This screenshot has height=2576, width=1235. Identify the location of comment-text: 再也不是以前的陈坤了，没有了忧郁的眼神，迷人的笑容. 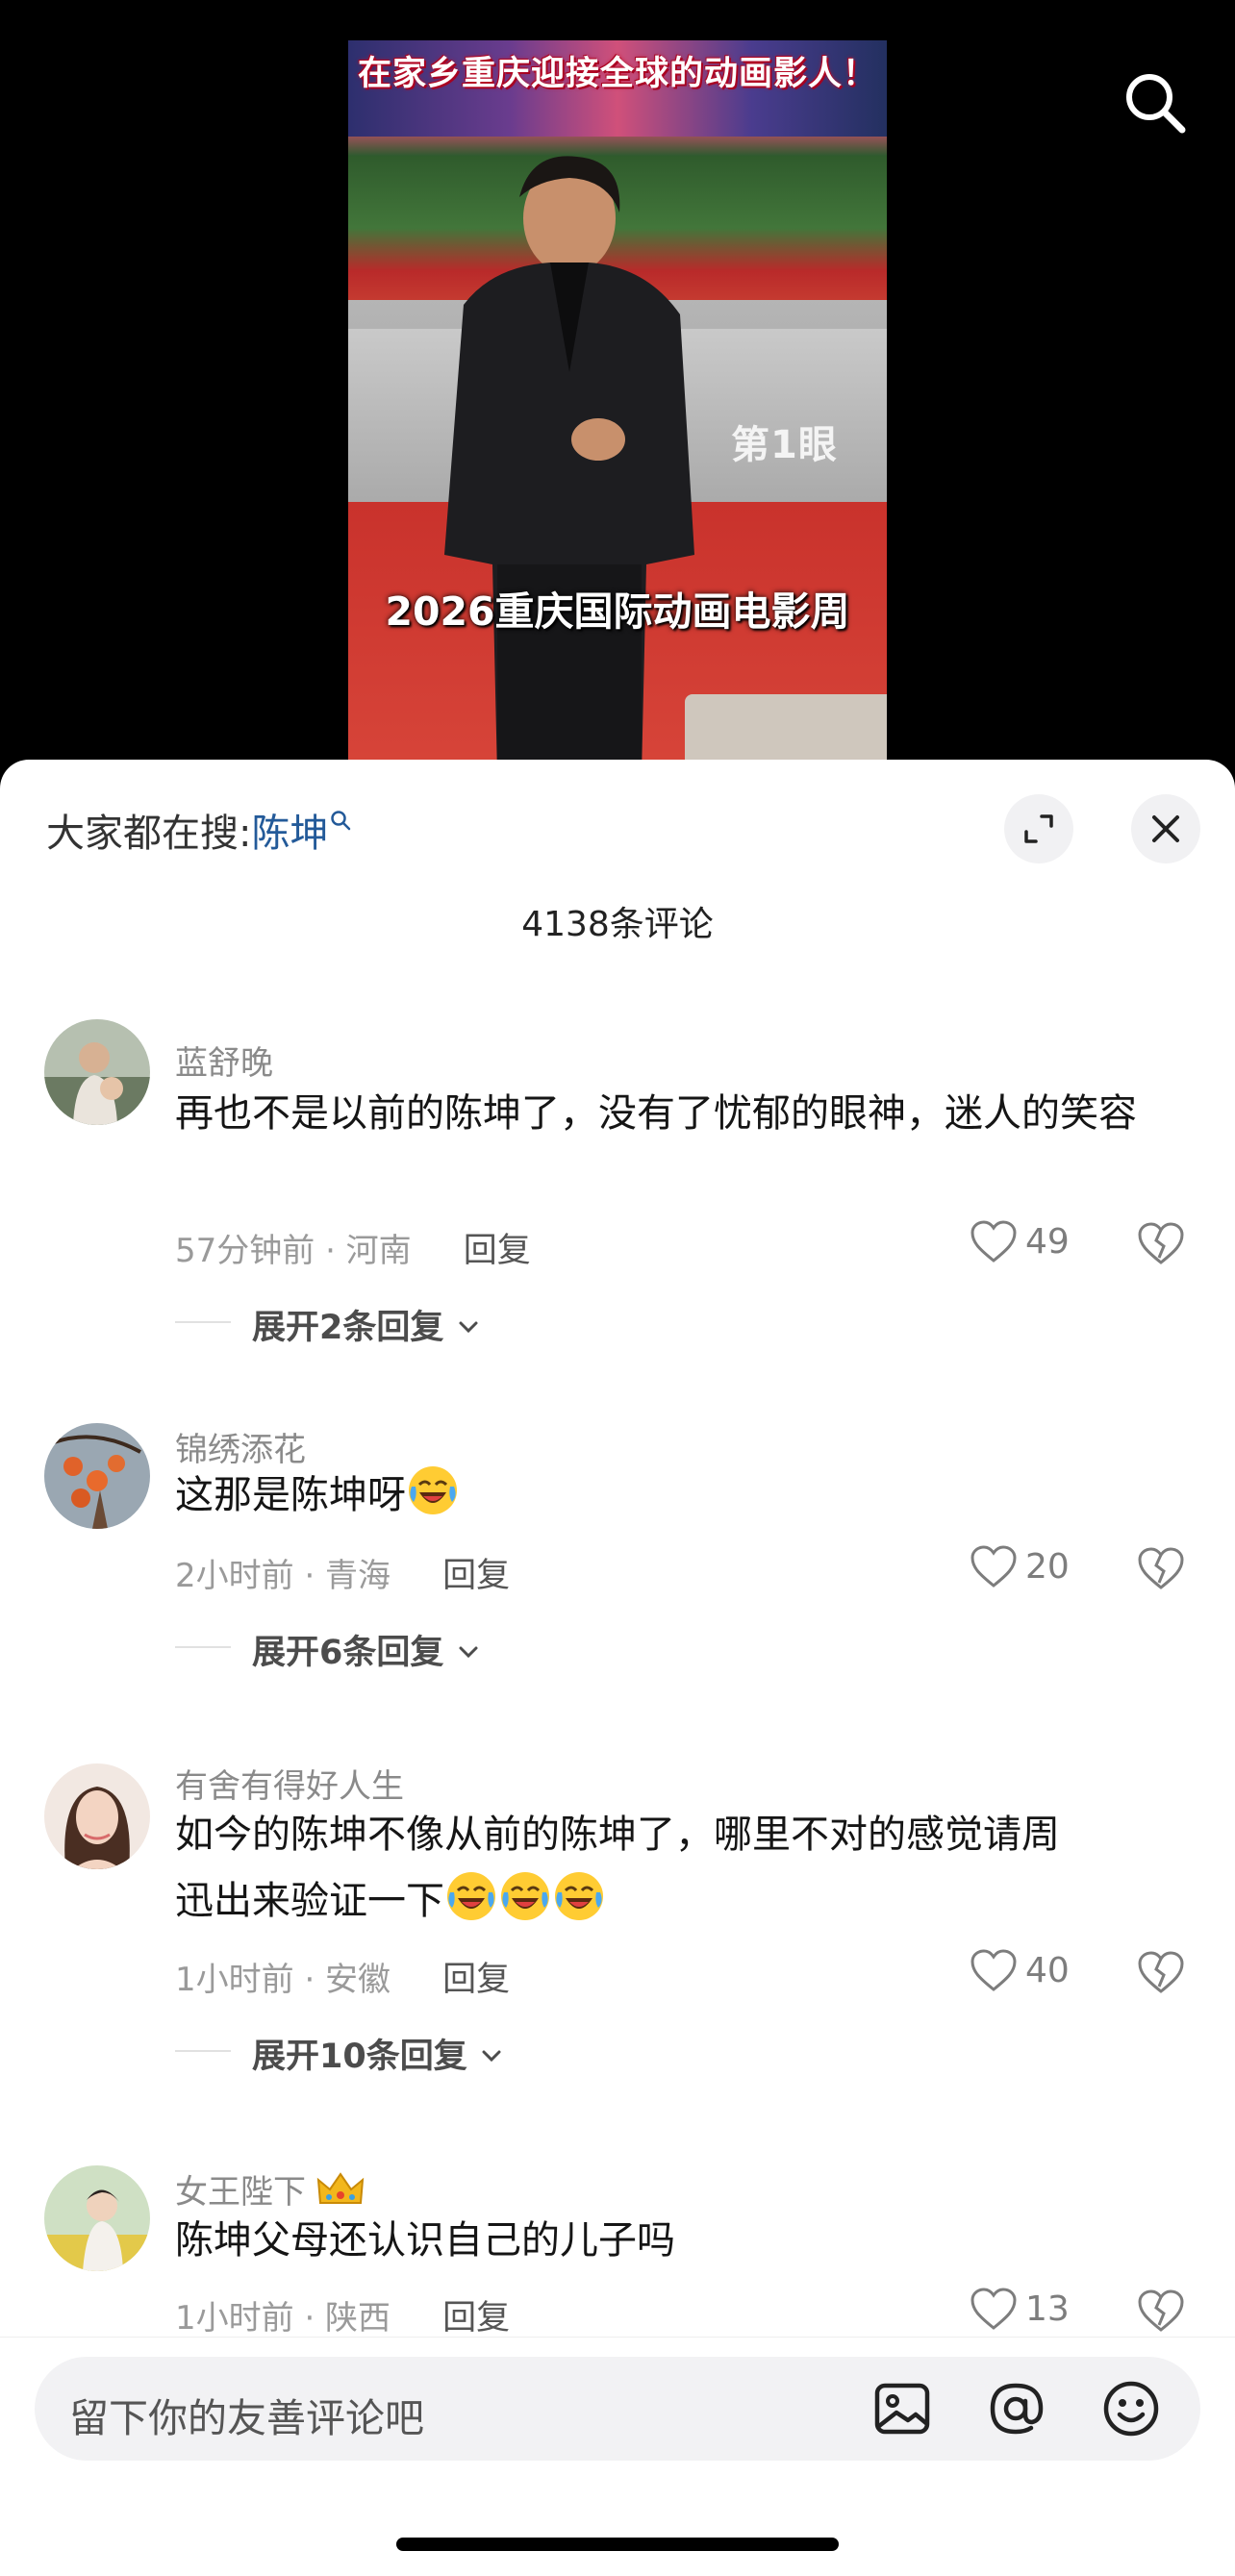
(656, 1113).